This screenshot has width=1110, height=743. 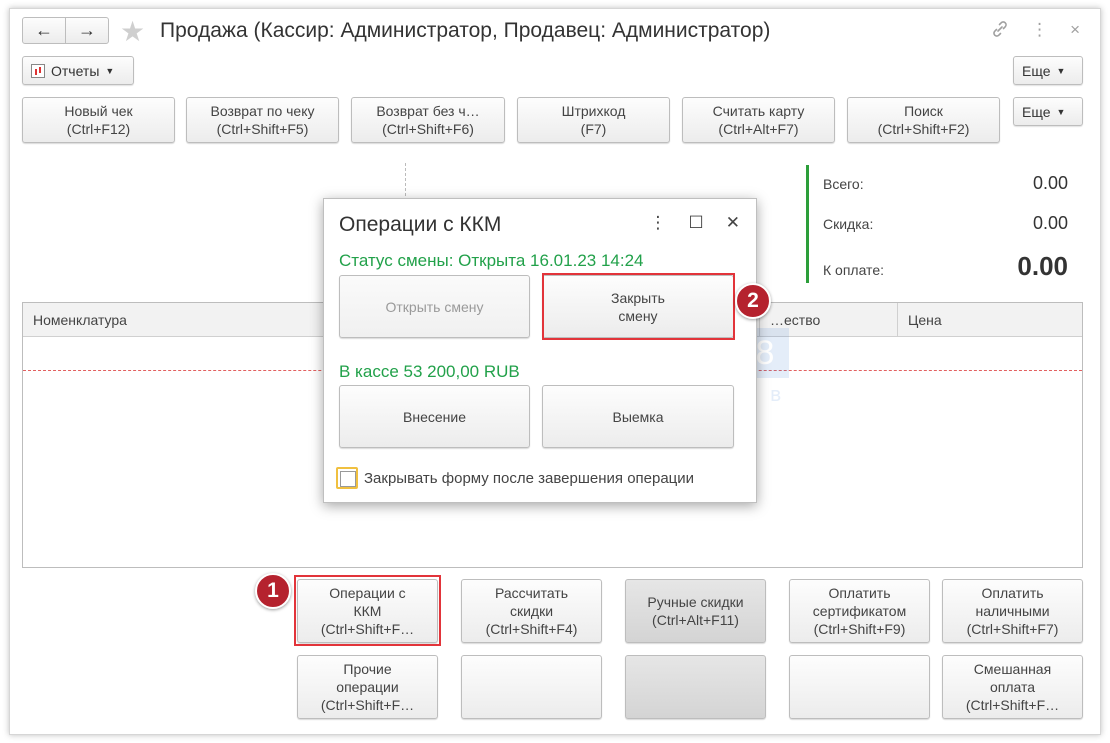 I want to click on highlight-close-shift, so click(x=638, y=306).